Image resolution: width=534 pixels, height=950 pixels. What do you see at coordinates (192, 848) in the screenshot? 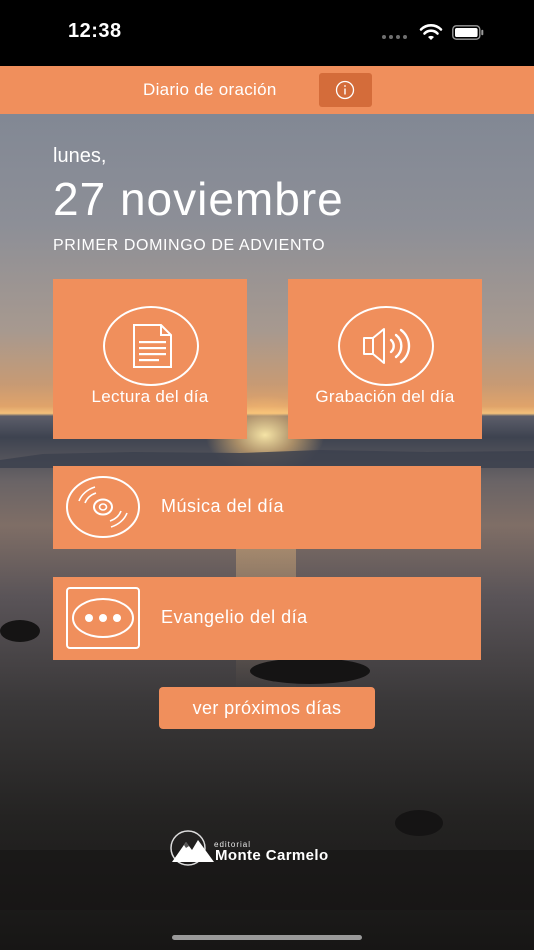
I see `mountain-logo-icon` at bounding box center [192, 848].